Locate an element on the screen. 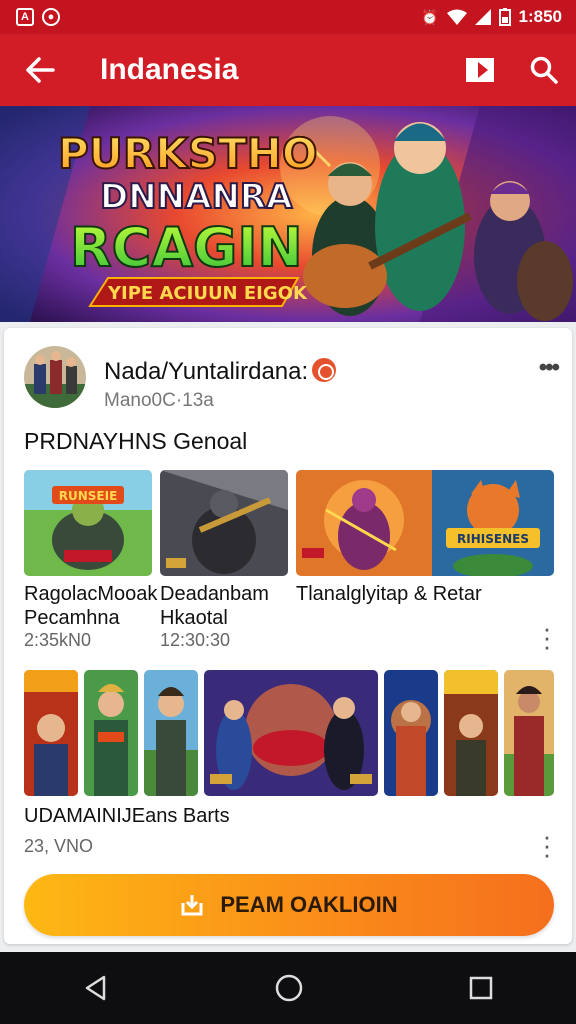 The height and width of the screenshot is (1024, 576). video-thumbnail: RUNSEIE is located at coordinates (88, 523).